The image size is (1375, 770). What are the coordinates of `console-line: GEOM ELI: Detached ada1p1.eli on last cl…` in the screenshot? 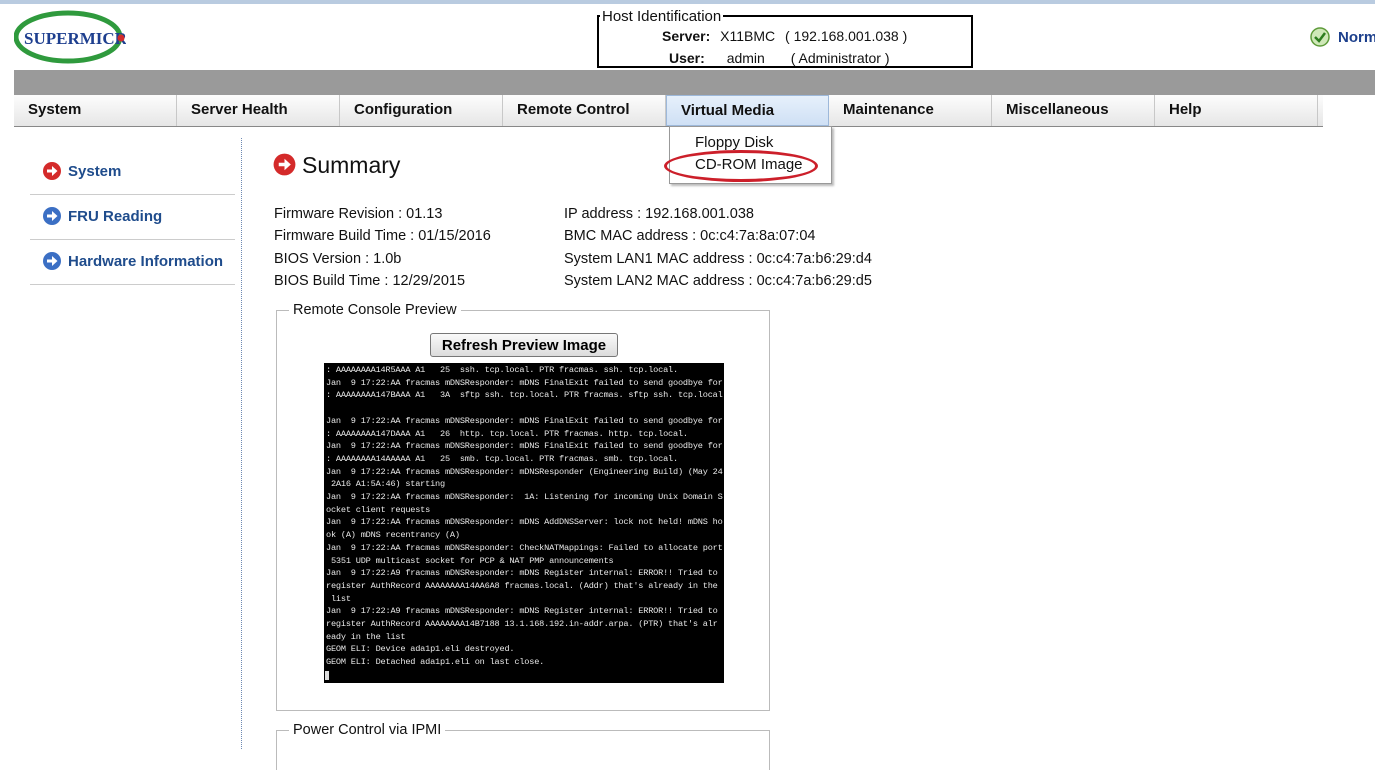 It's located at (435, 662).